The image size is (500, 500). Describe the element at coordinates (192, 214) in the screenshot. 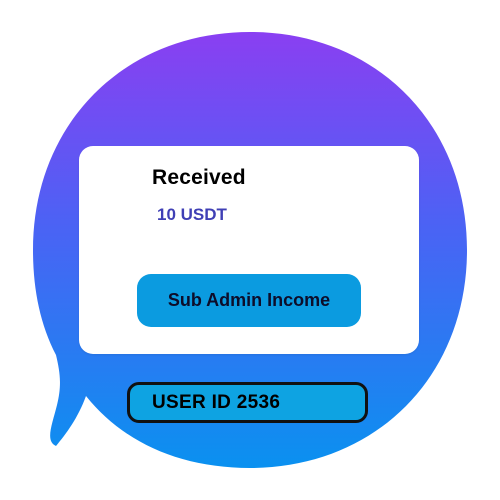

I see `amount-value: 10 USDT` at that location.